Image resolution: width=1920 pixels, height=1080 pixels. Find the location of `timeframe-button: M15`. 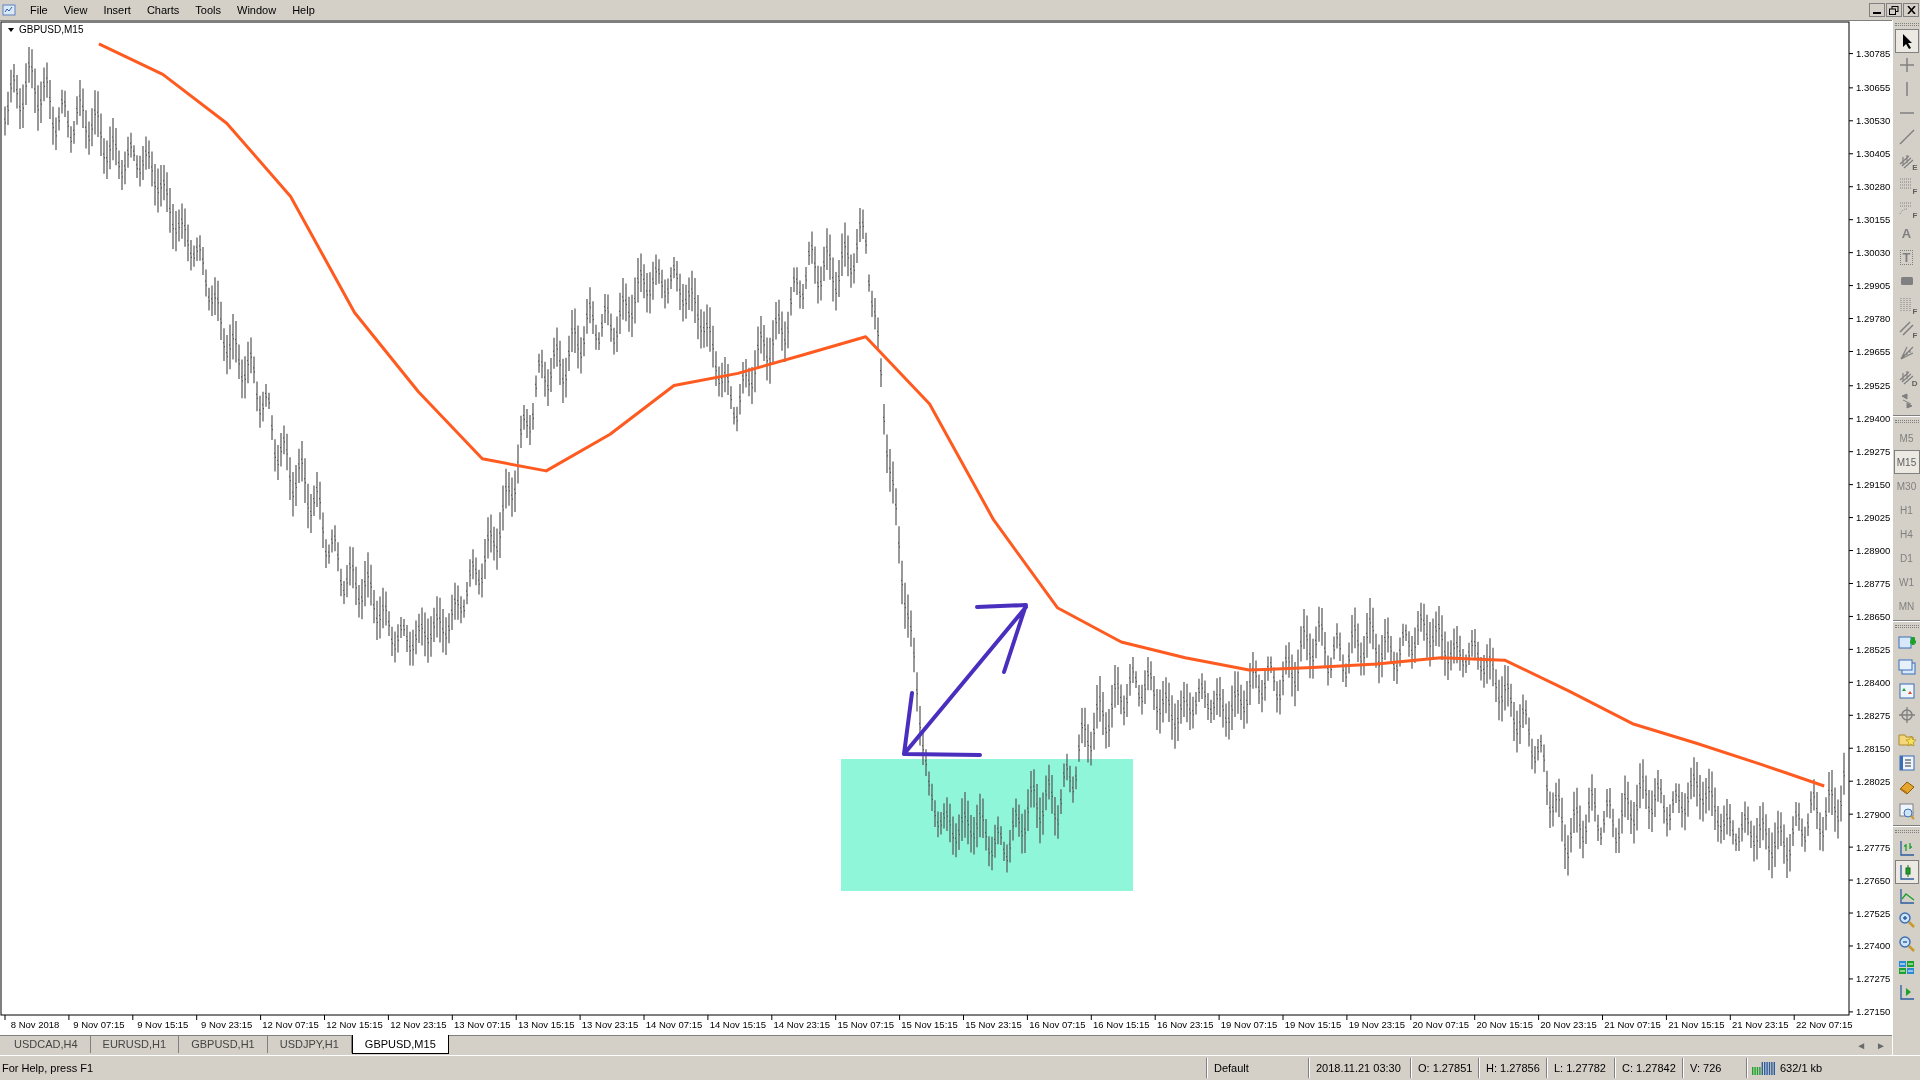

timeframe-button: M15 is located at coordinates (1906, 462).